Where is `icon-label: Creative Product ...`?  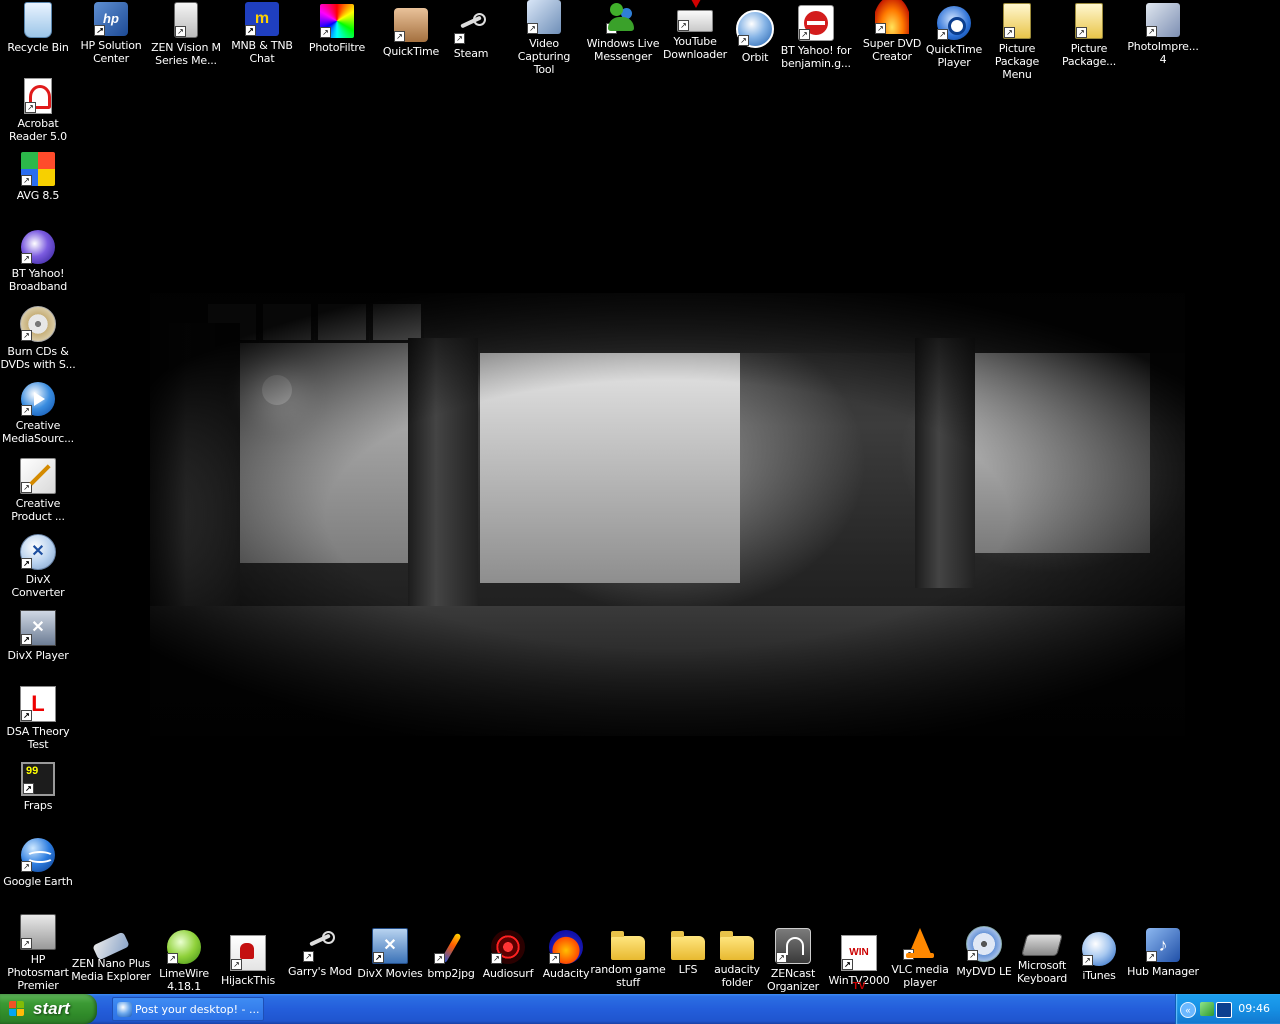
icon-label: Creative Product ... is located at coordinates (38, 510).